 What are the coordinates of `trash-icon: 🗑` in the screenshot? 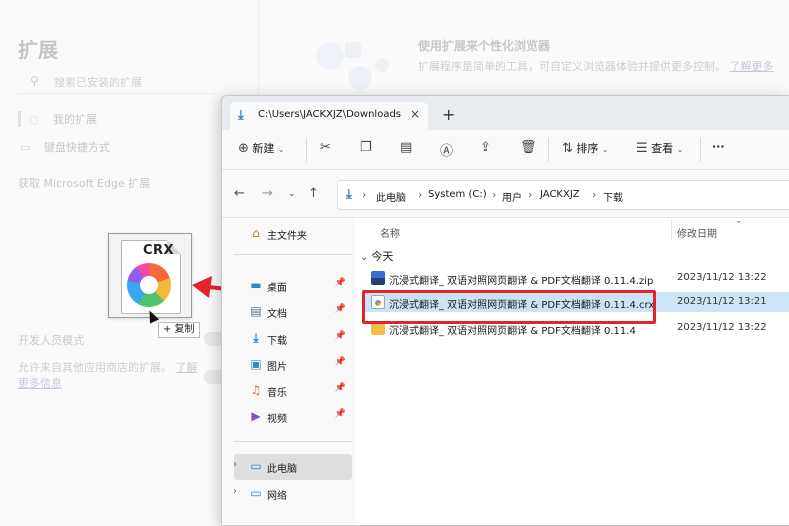 It's located at (528, 147).